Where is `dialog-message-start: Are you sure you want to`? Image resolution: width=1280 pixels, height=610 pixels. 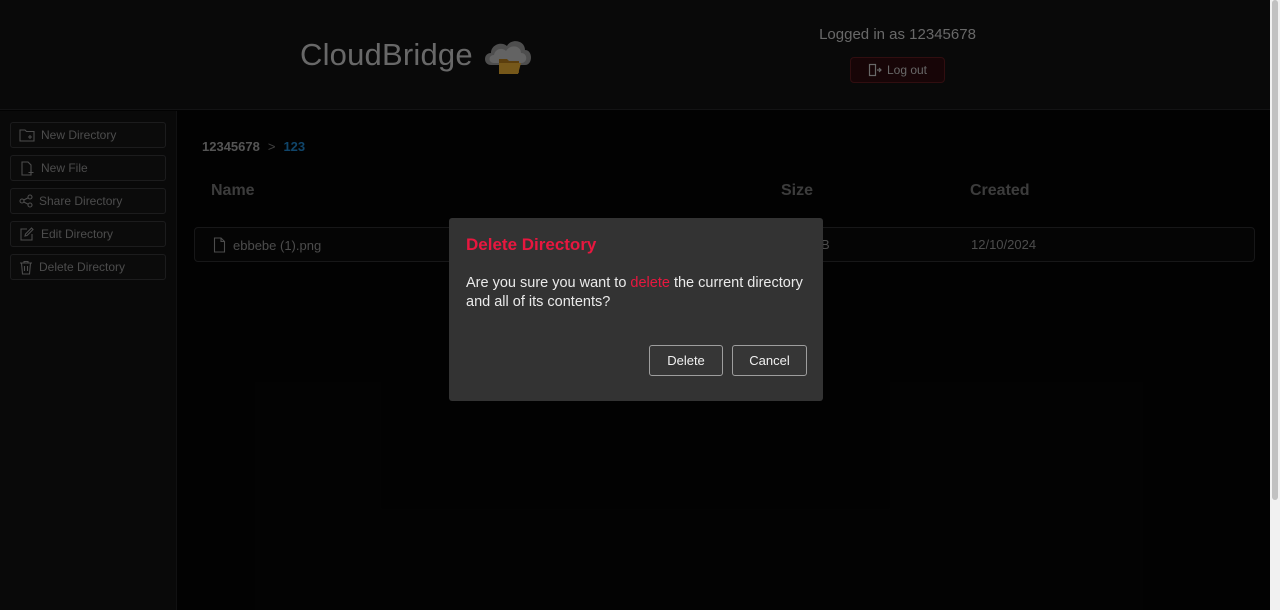
dialog-message-start: Are you sure you want to is located at coordinates (548, 283).